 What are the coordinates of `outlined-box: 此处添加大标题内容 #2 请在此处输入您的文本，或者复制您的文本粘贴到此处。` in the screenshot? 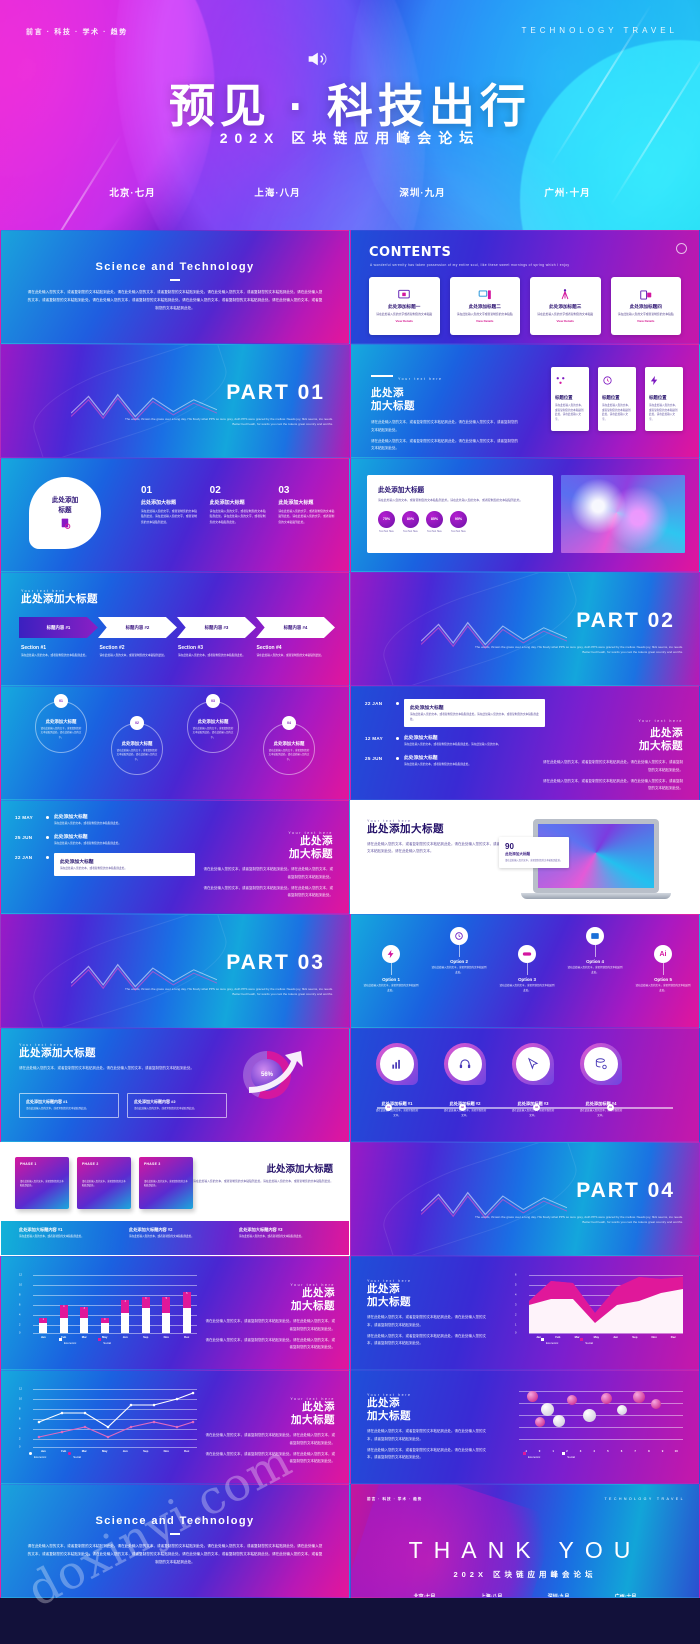 It's located at (177, 1105).